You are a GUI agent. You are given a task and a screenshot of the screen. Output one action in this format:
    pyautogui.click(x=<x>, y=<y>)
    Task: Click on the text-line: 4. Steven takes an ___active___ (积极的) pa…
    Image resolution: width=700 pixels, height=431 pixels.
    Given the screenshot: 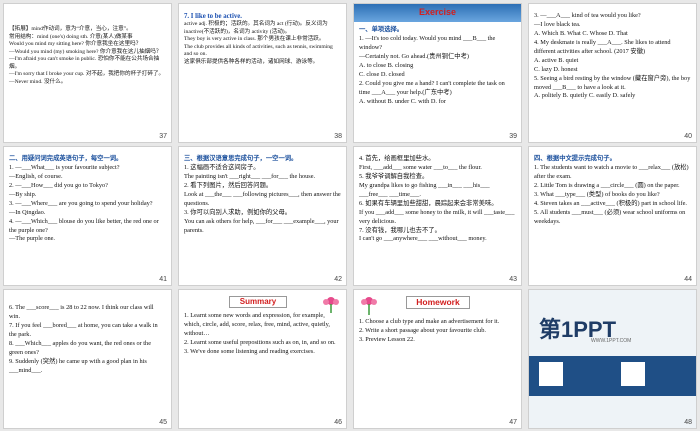 What is the action you would take?
    pyautogui.click(x=611, y=203)
    